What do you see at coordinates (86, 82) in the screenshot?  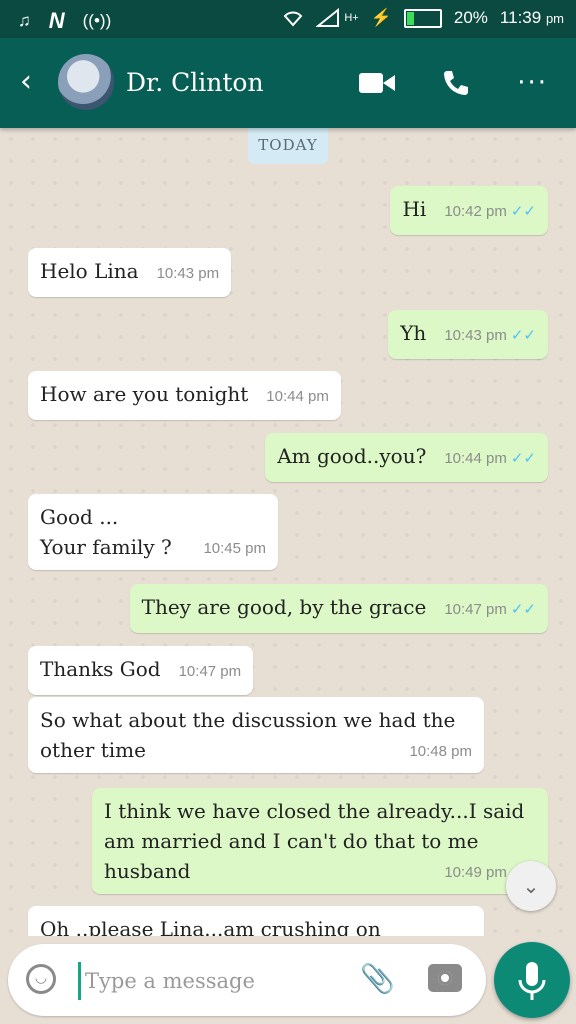 I see `avatar` at bounding box center [86, 82].